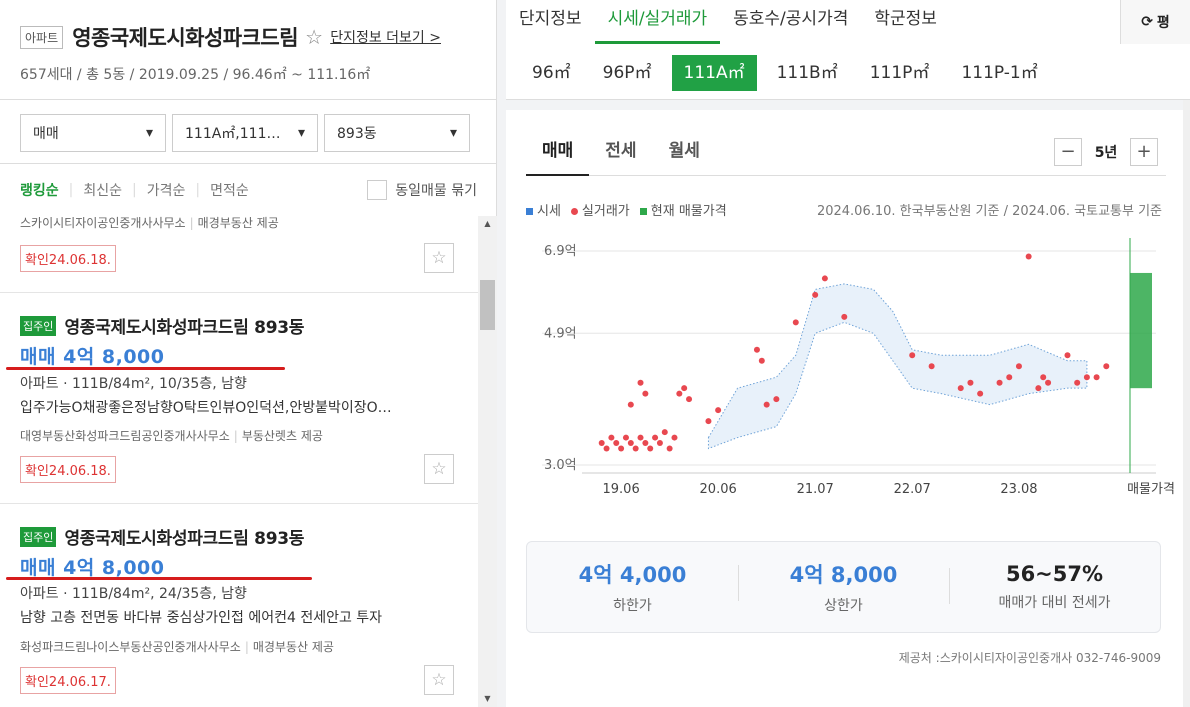  Describe the element at coordinates (560, 333) in the screenshot. I see `y-tick-label: 4.9억` at that location.